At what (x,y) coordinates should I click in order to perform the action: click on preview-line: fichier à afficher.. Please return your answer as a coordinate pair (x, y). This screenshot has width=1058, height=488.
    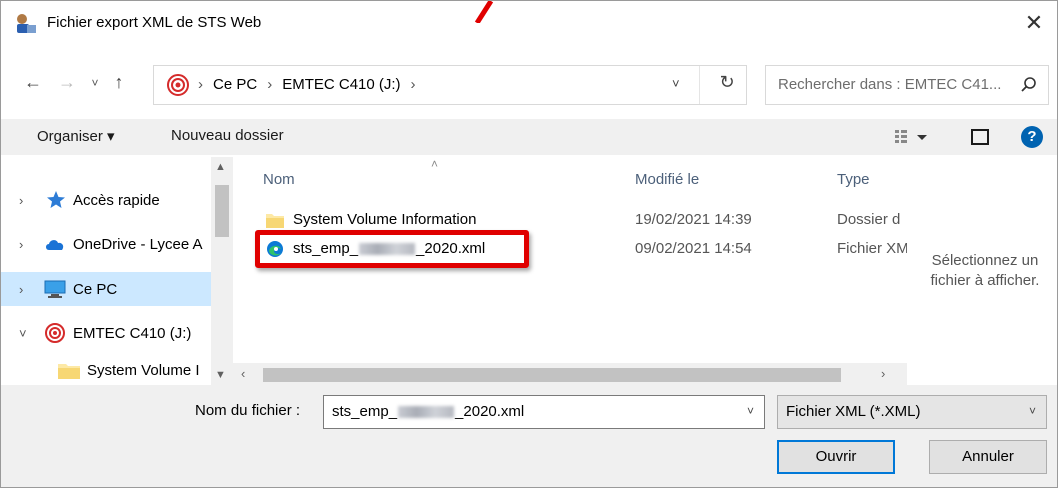
    Looking at the image, I should click on (985, 280).